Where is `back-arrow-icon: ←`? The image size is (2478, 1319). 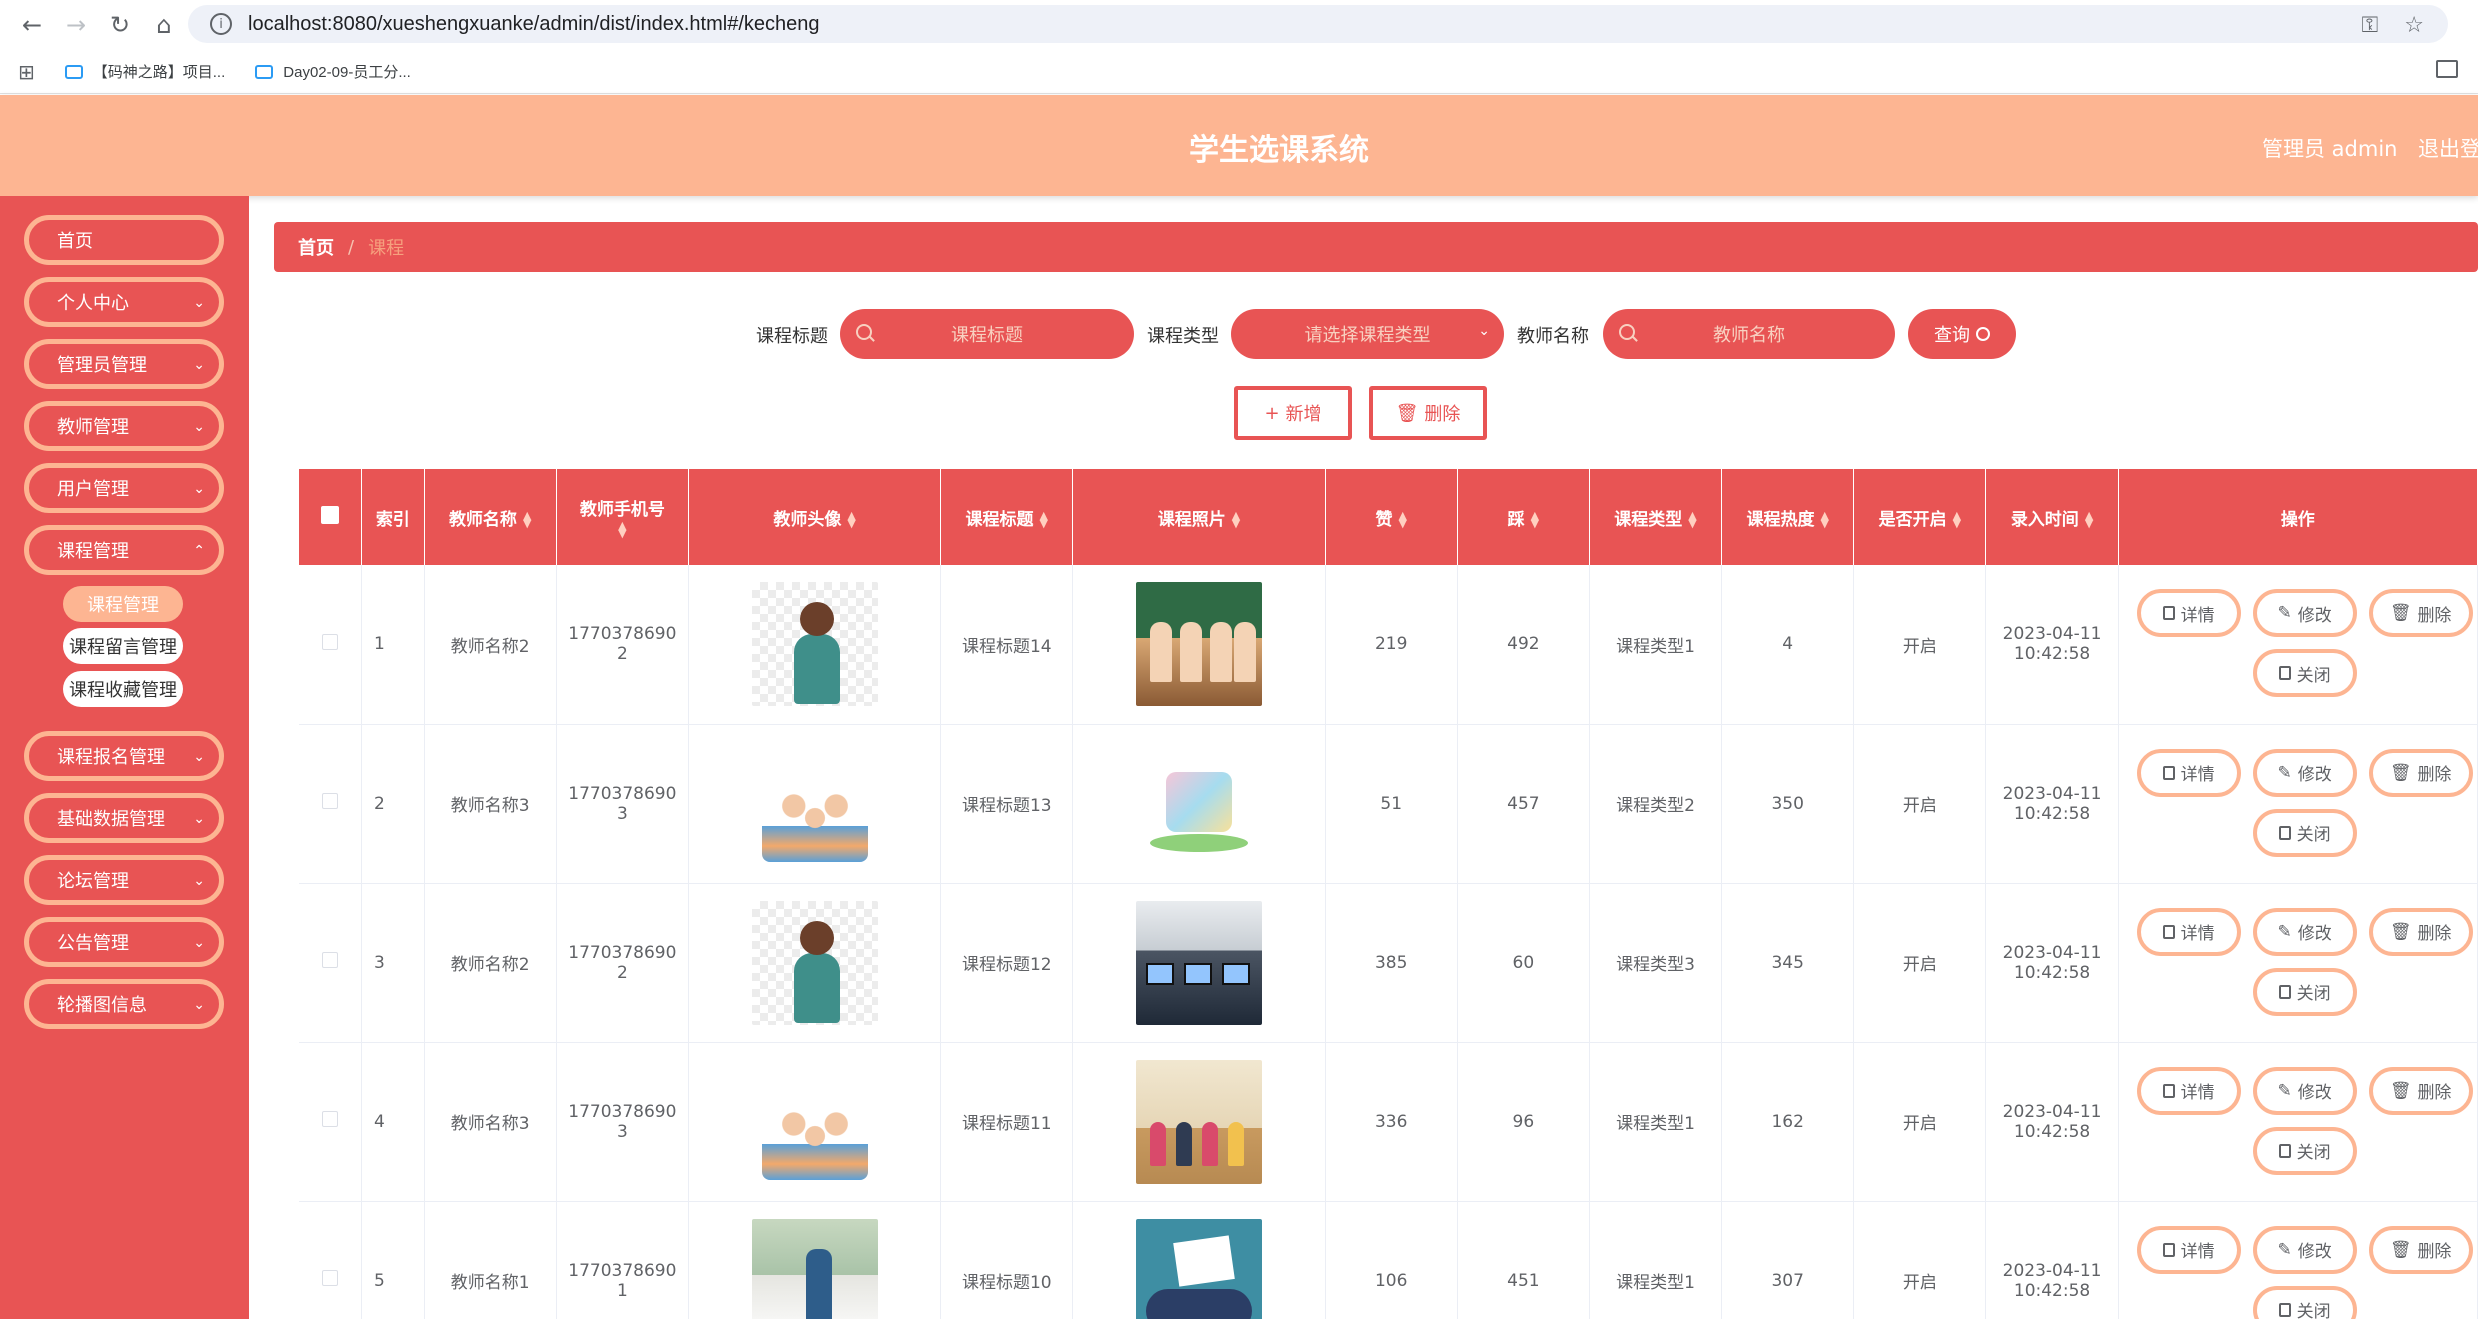 back-arrow-icon: ← is located at coordinates (32, 25).